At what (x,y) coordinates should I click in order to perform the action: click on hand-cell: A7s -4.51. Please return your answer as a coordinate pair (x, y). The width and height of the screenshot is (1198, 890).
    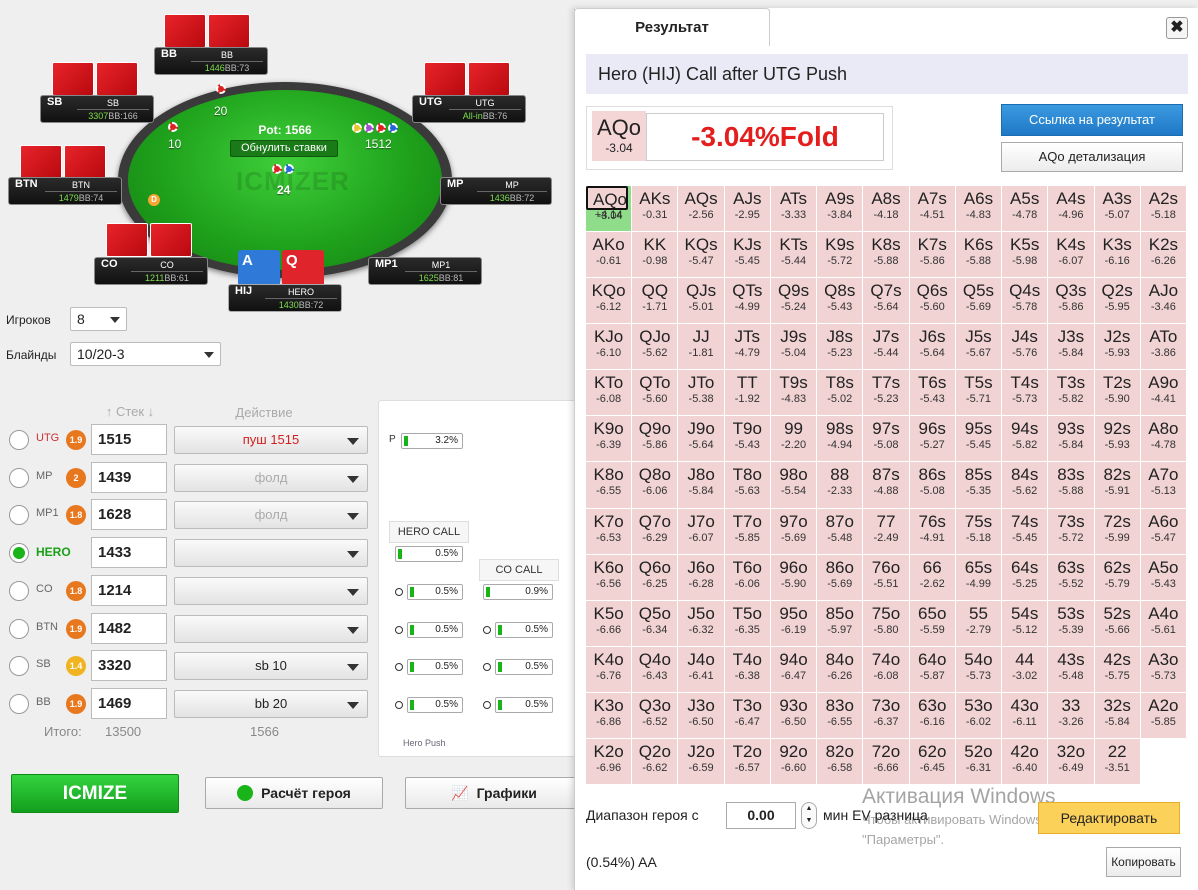
    Looking at the image, I should click on (932, 209).